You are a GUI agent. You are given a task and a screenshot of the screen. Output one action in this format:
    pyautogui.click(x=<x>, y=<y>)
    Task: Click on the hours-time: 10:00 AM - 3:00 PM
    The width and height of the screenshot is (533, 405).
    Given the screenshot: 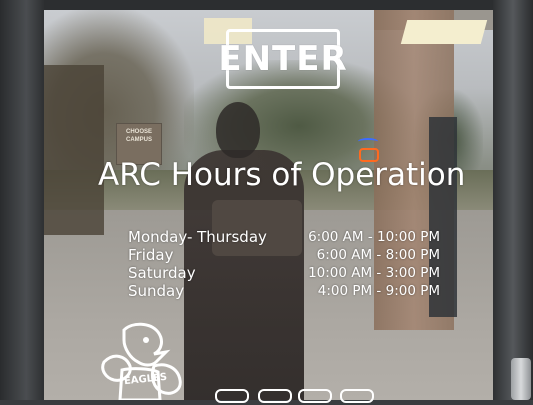 What is the action you would take?
    pyautogui.click(x=374, y=273)
    